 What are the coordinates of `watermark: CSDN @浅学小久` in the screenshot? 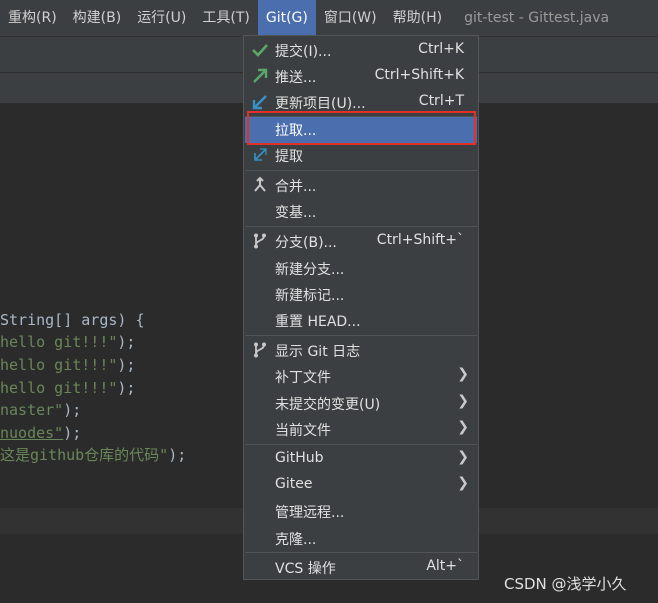 It's located at (565, 584).